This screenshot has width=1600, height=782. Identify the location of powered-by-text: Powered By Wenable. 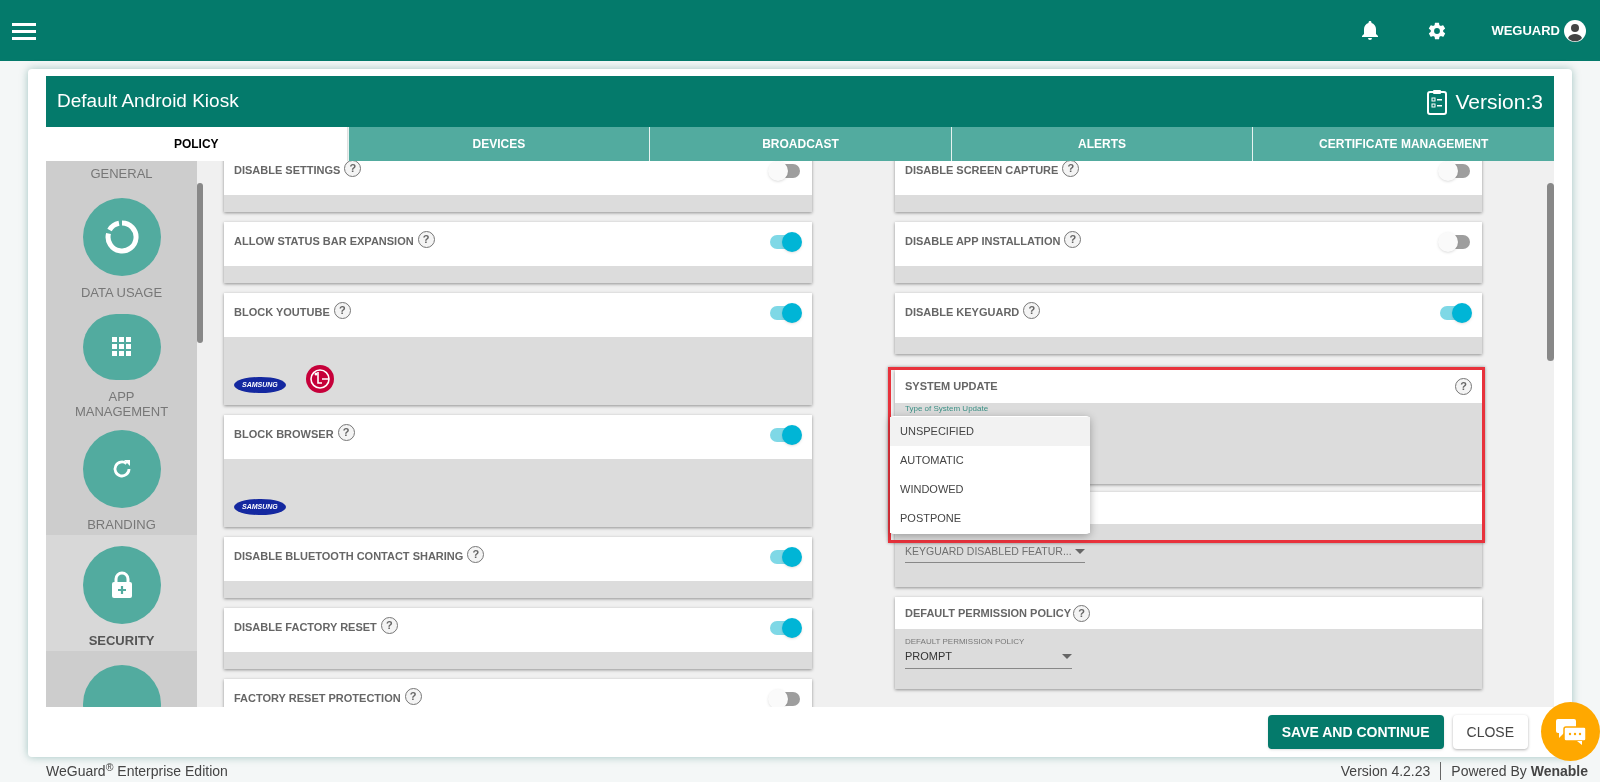
(1519, 771).